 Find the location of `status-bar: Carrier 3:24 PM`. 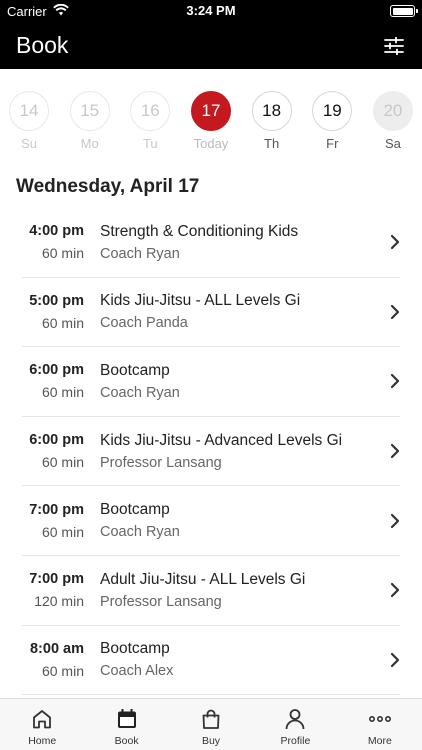

status-bar: Carrier 3:24 PM is located at coordinates (211, 11).